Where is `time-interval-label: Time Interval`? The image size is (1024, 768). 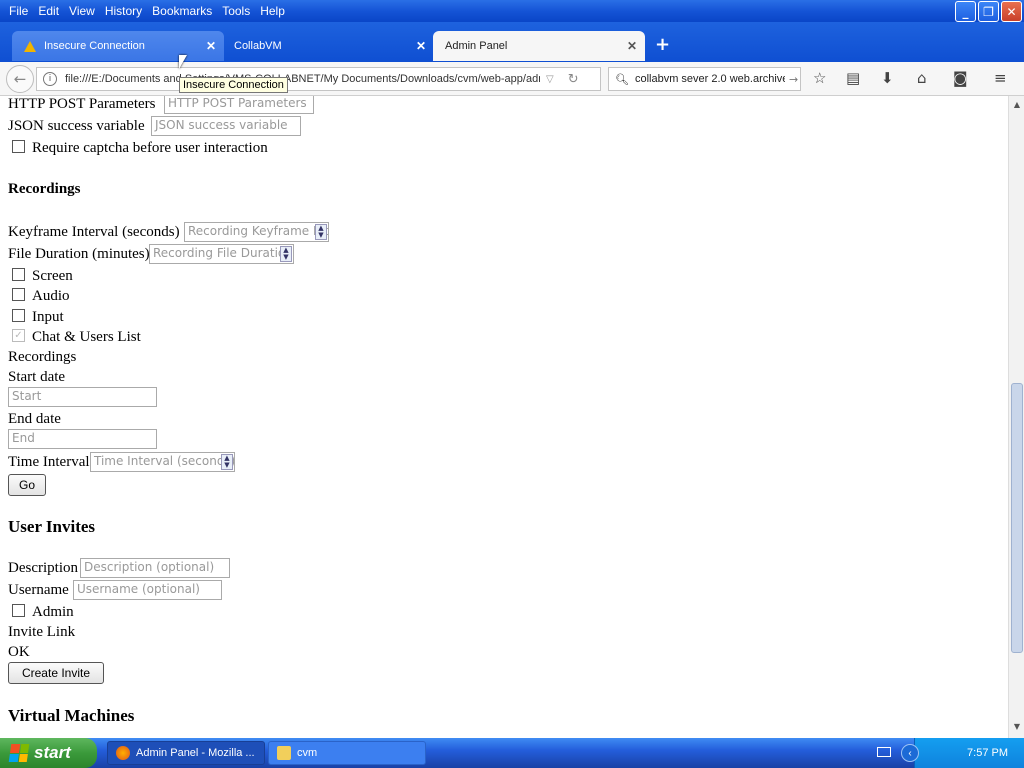 time-interval-label: Time Interval is located at coordinates (49, 462).